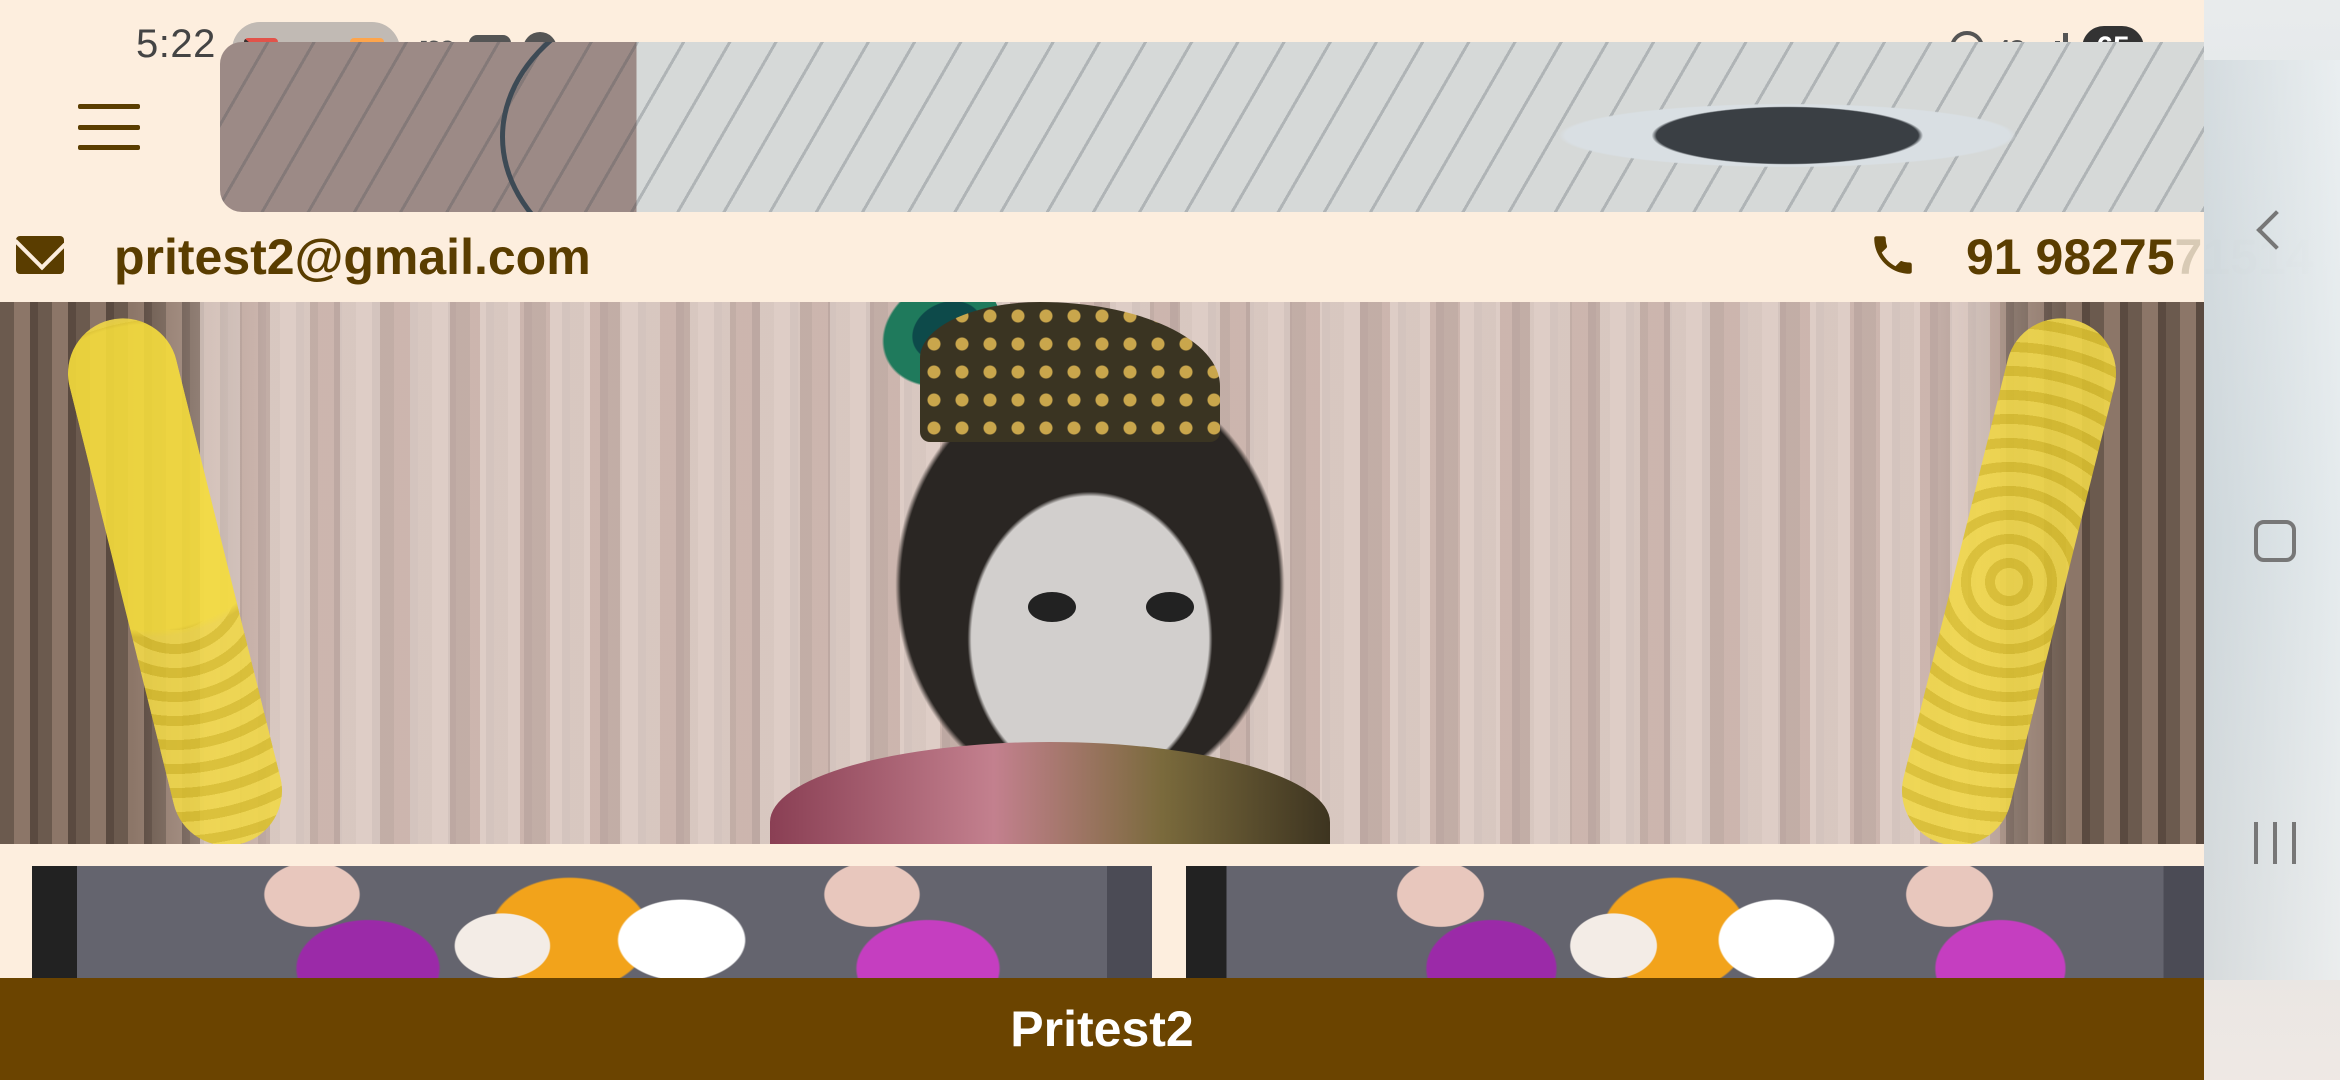  I want to click on phone-icon, so click(1893, 255).